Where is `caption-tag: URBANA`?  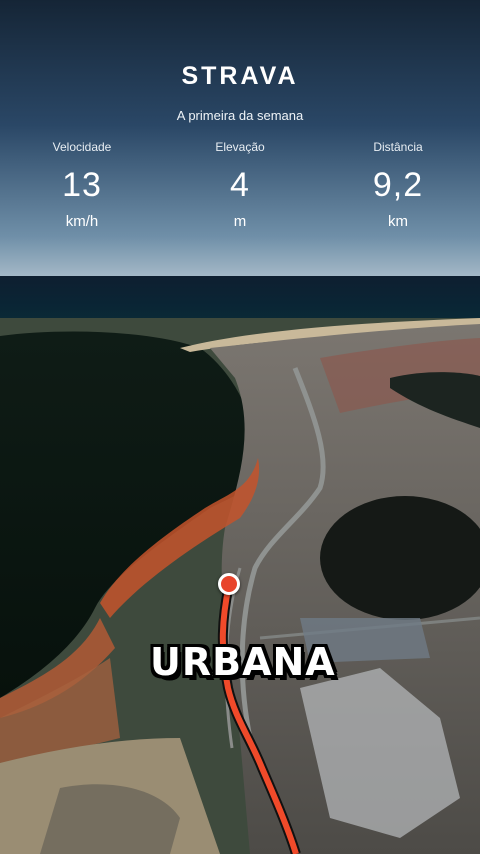
caption-tag: URBANA is located at coordinates (243, 662).